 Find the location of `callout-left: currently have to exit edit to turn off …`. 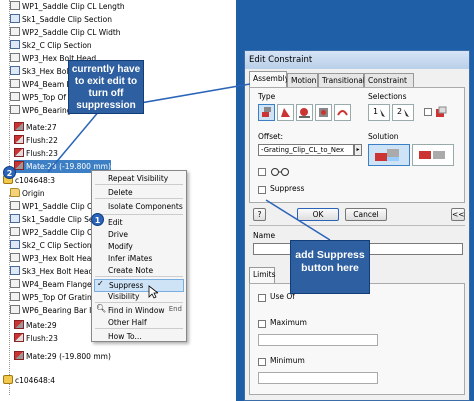

callout-left: currently have to exit edit to turn off … is located at coordinates (106, 87).